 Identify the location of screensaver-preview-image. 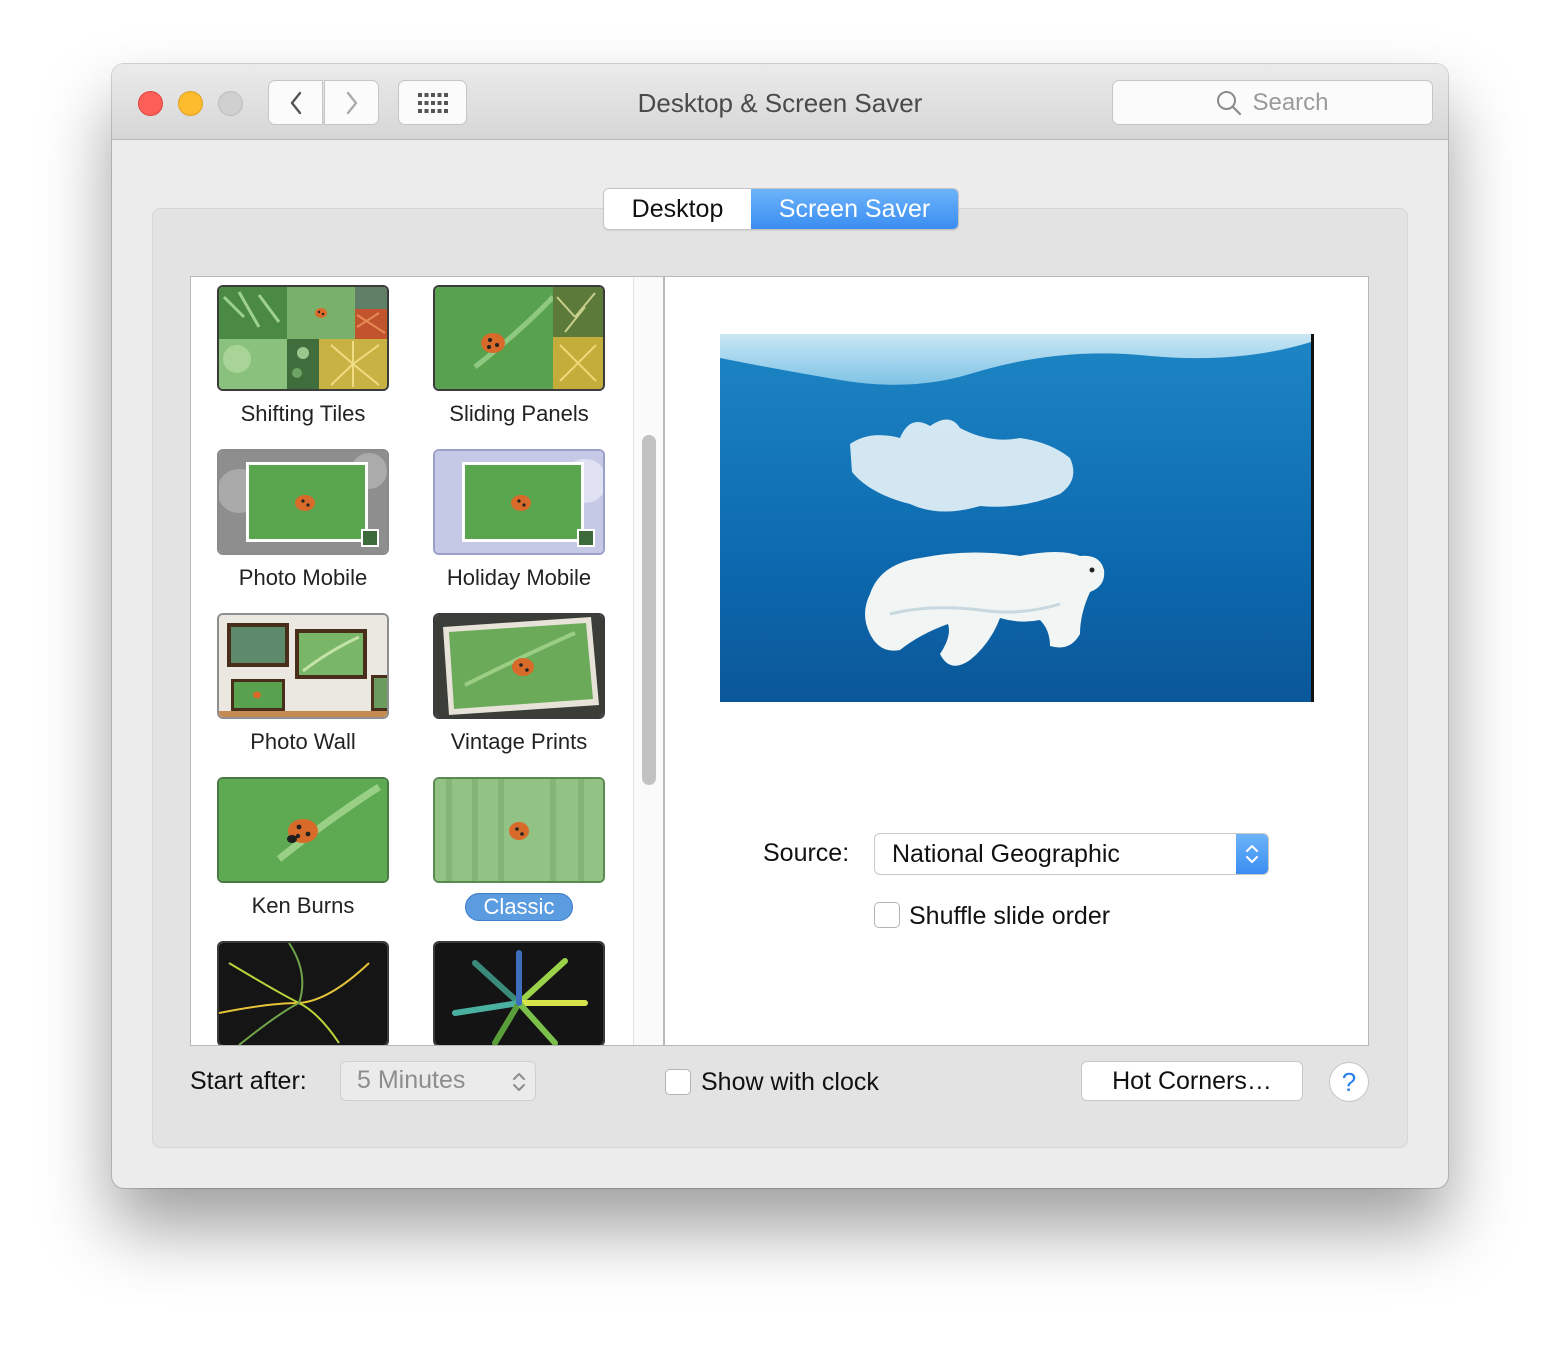
(1017, 518).